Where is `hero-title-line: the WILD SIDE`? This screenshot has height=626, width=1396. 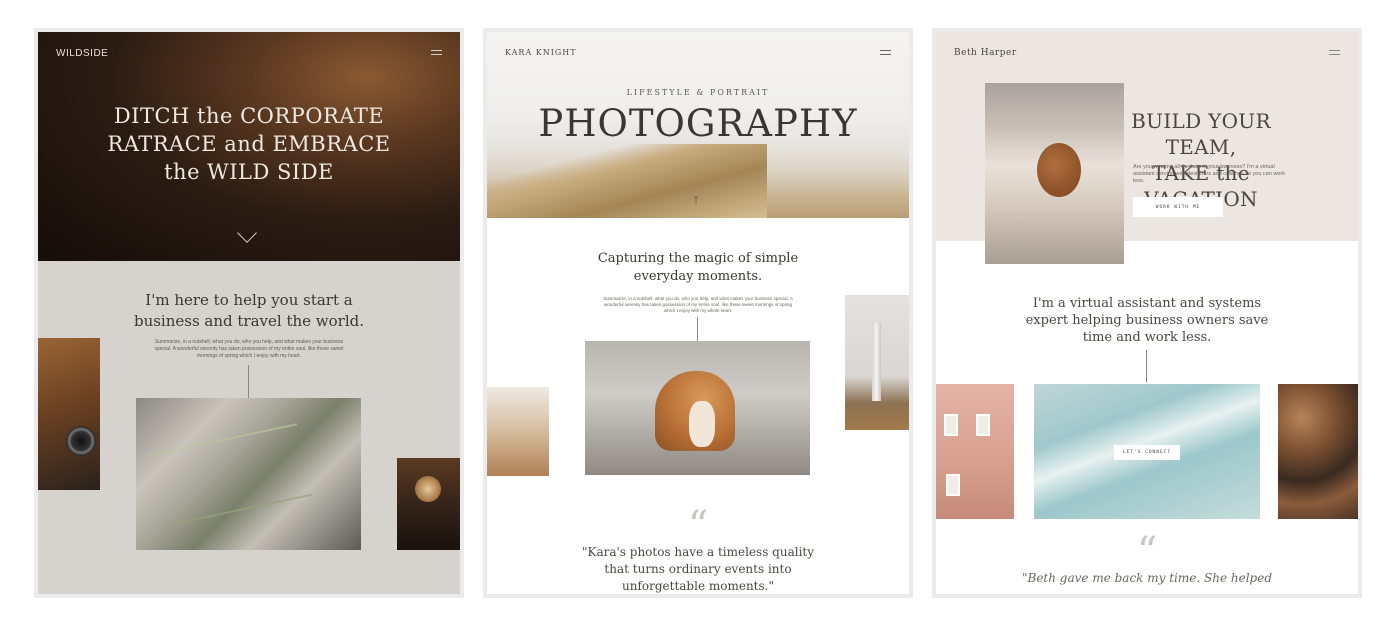 hero-title-line: the WILD SIDE is located at coordinates (249, 172).